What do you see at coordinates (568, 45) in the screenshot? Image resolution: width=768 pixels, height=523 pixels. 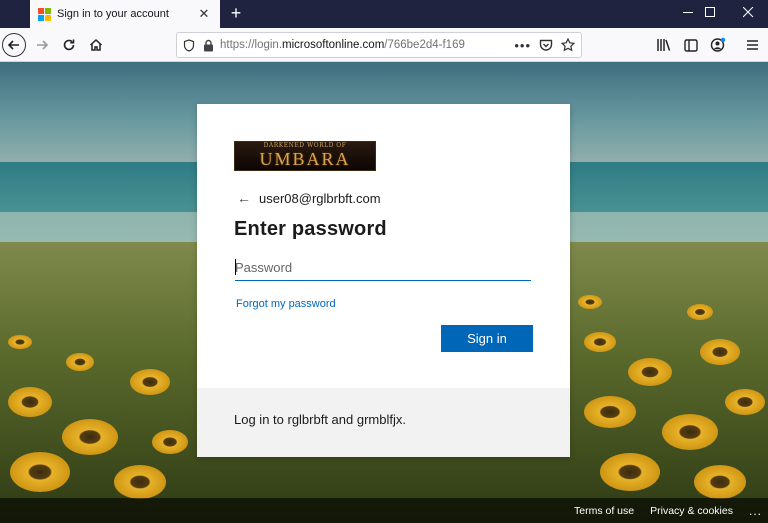 I see `bookmark-star-icon` at bounding box center [568, 45].